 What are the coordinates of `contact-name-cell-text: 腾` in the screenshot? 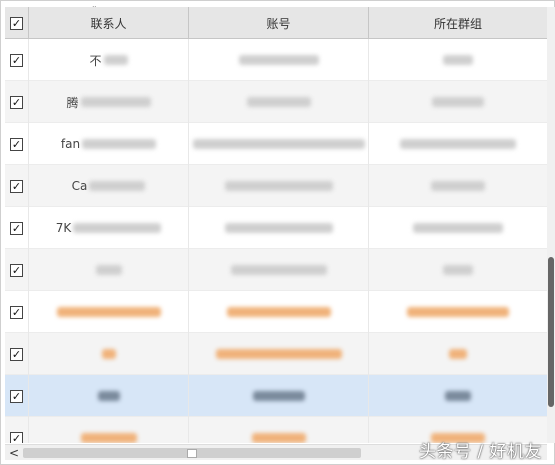 It's located at (108, 102).